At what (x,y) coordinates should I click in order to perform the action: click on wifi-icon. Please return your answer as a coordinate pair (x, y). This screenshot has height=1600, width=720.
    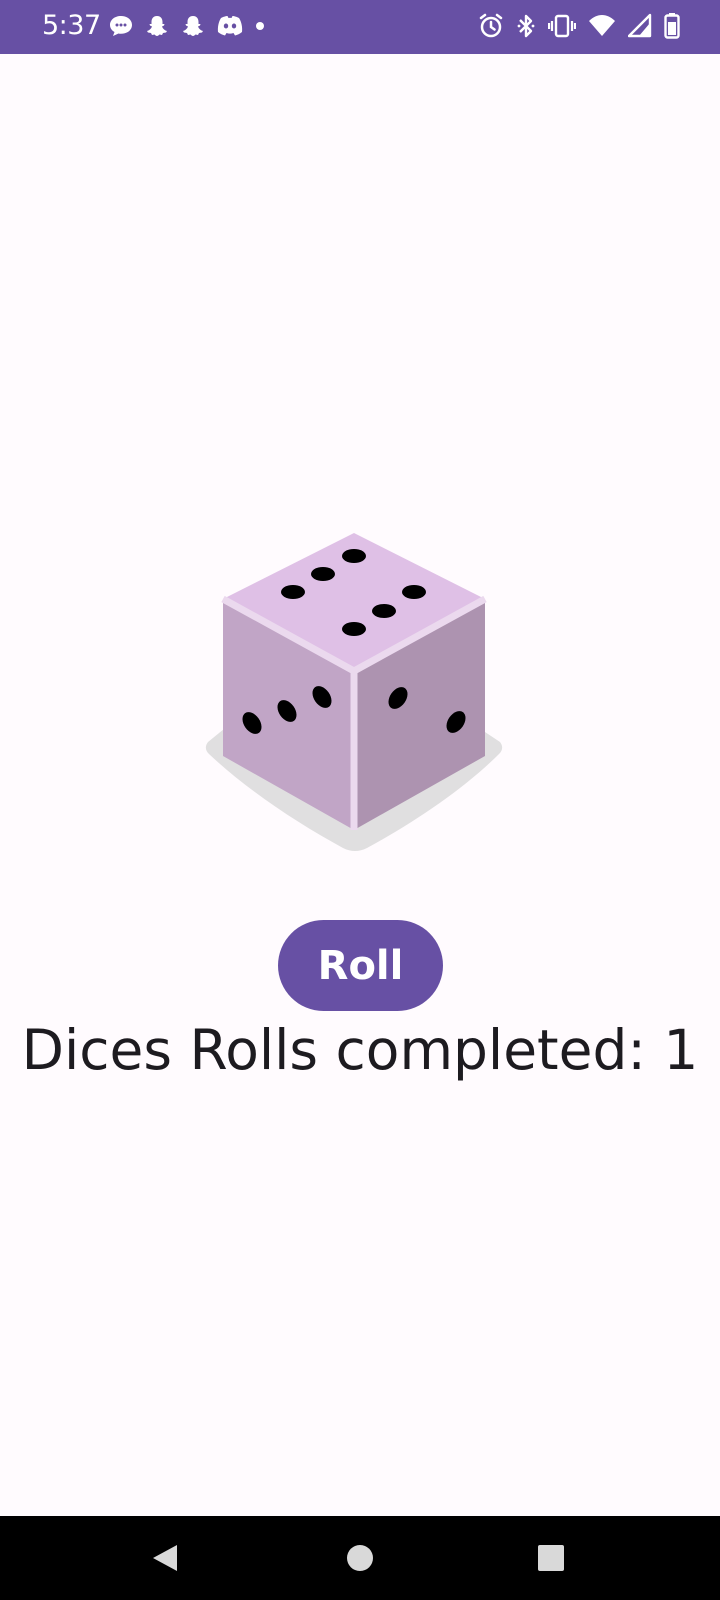
    Looking at the image, I should click on (602, 25).